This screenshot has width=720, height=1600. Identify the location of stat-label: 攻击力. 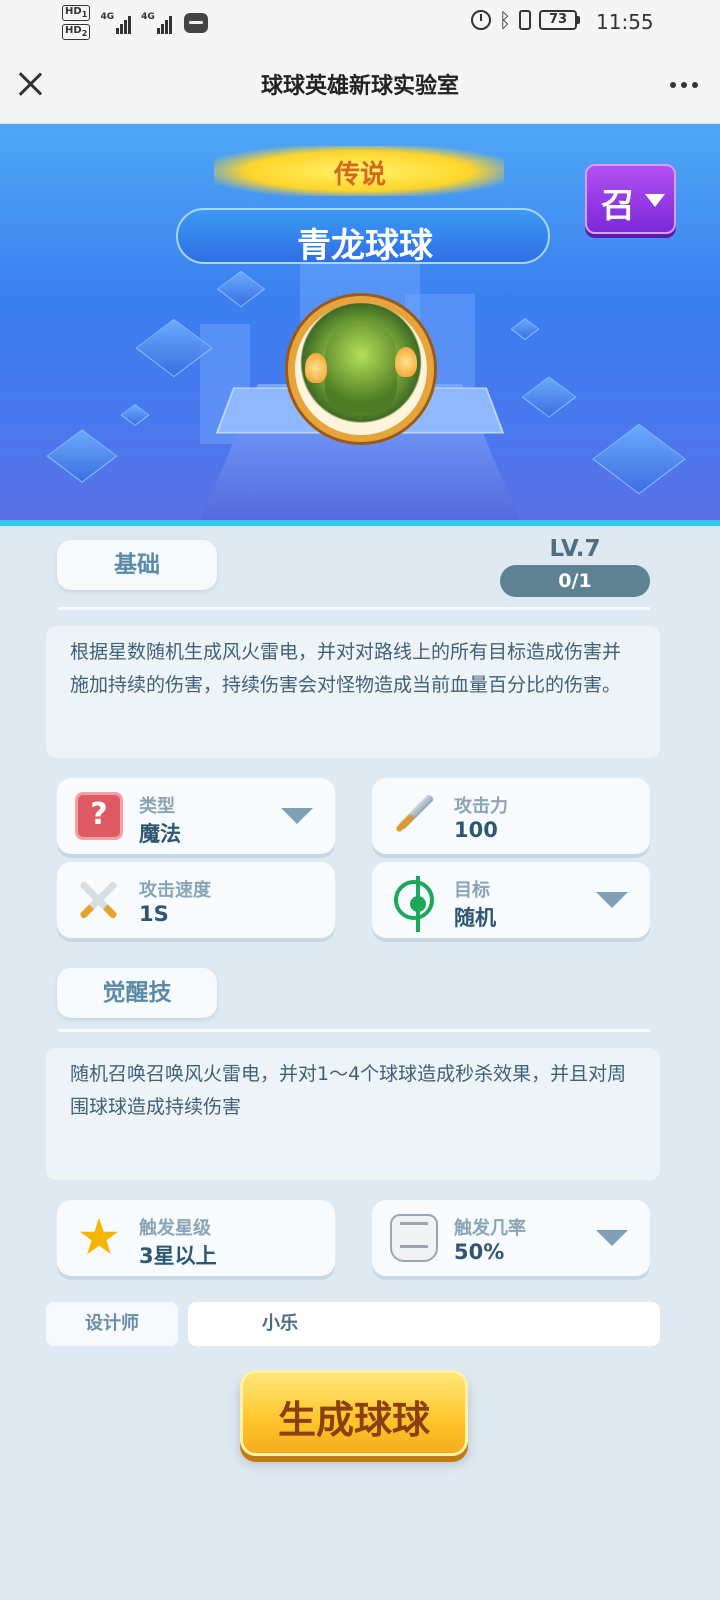
(481, 806).